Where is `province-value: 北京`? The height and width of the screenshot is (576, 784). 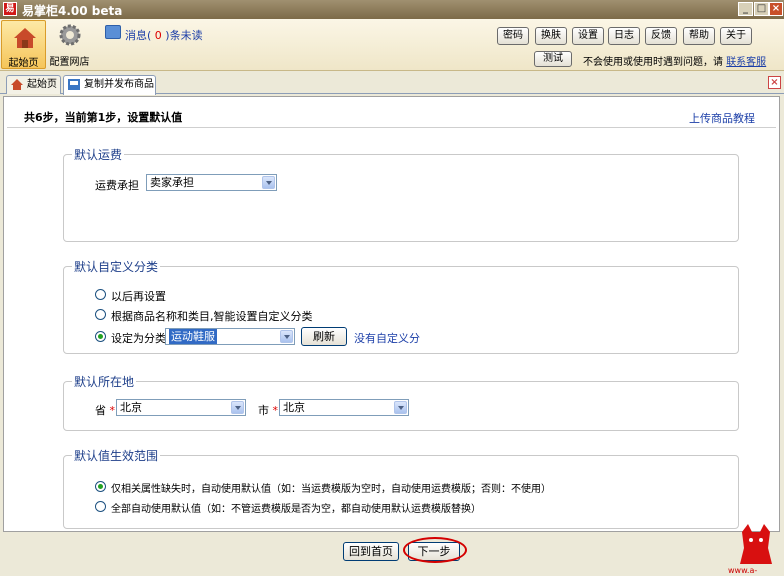
province-value: 北京 is located at coordinates (131, 407).